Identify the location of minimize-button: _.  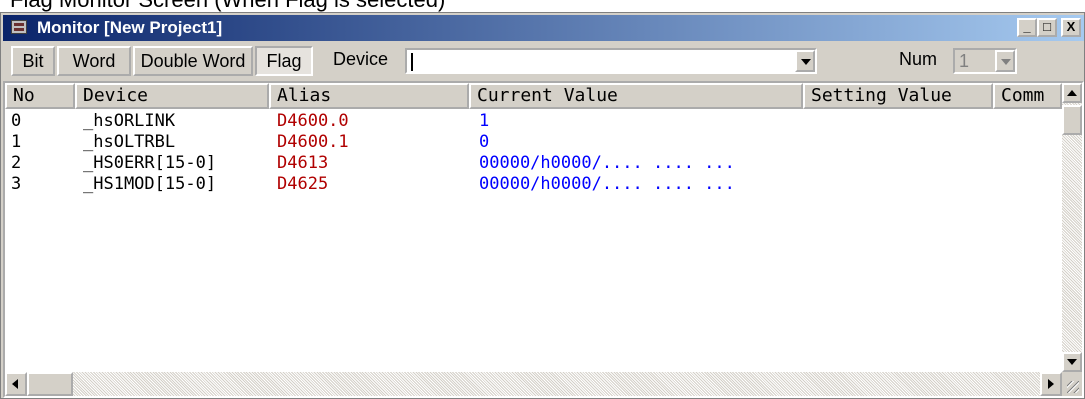
(1027, 27).